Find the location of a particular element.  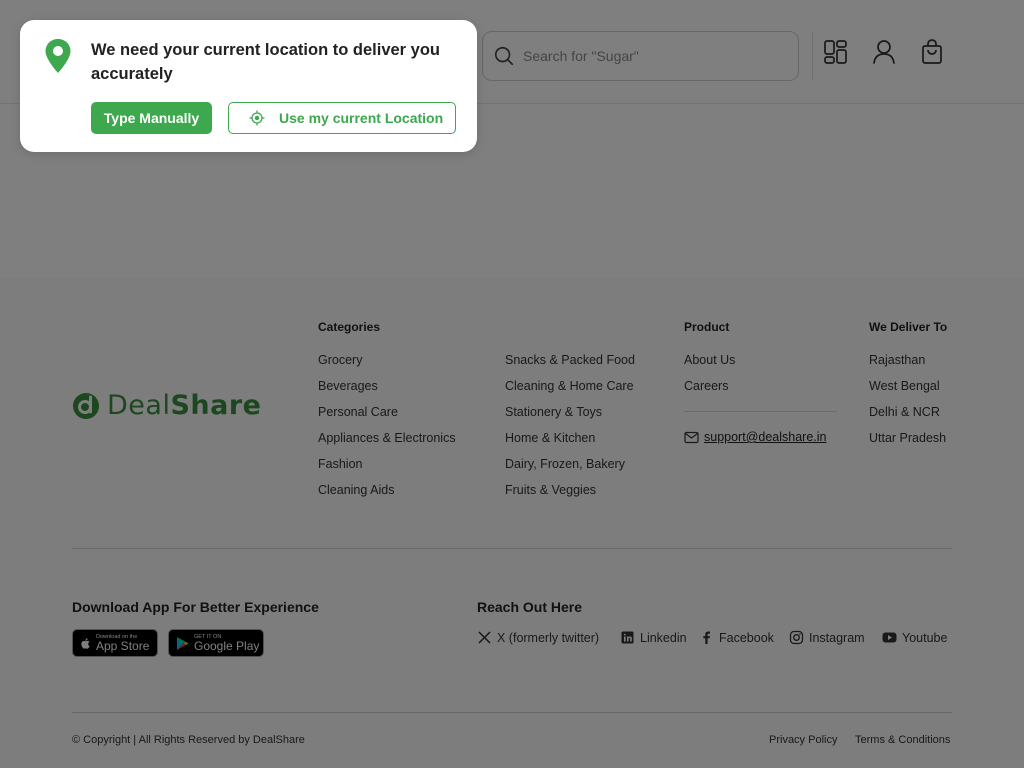

use-current-location-label: Use my current Location is located at coordinates (361, 118).